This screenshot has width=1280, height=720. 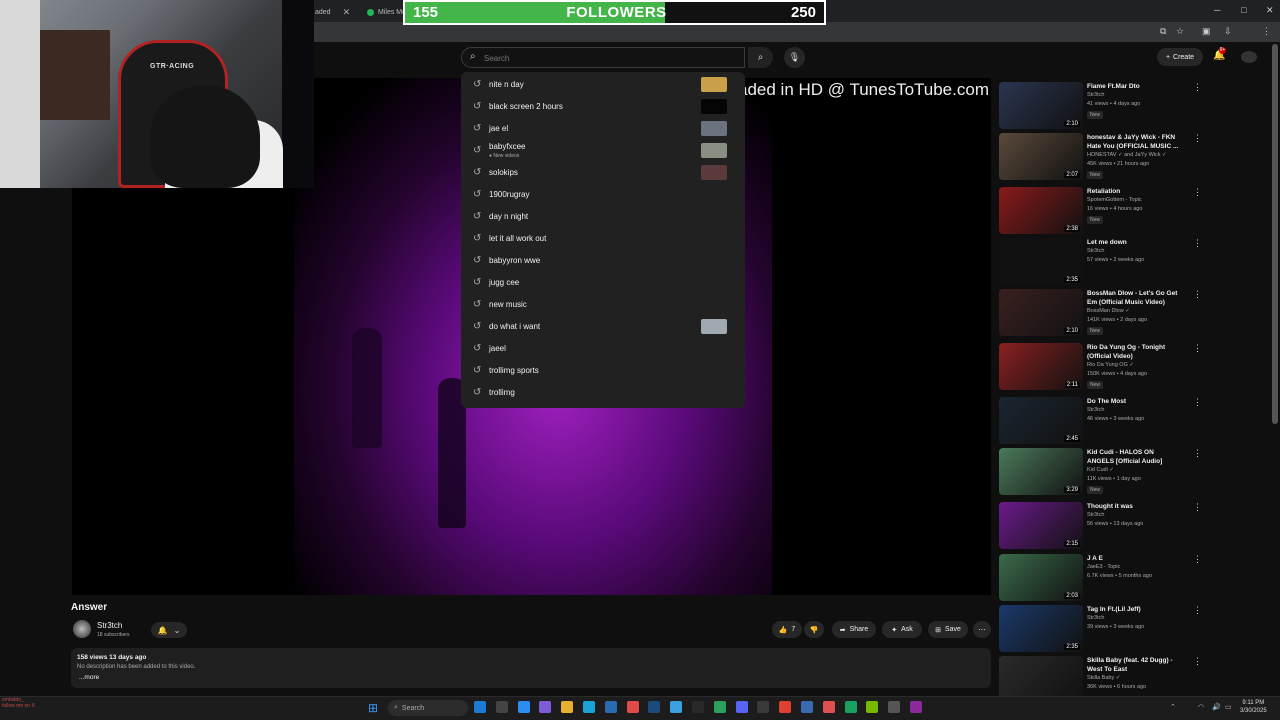 I want to click on recommendation-title: Let me down, so click(x=1134, y=242).